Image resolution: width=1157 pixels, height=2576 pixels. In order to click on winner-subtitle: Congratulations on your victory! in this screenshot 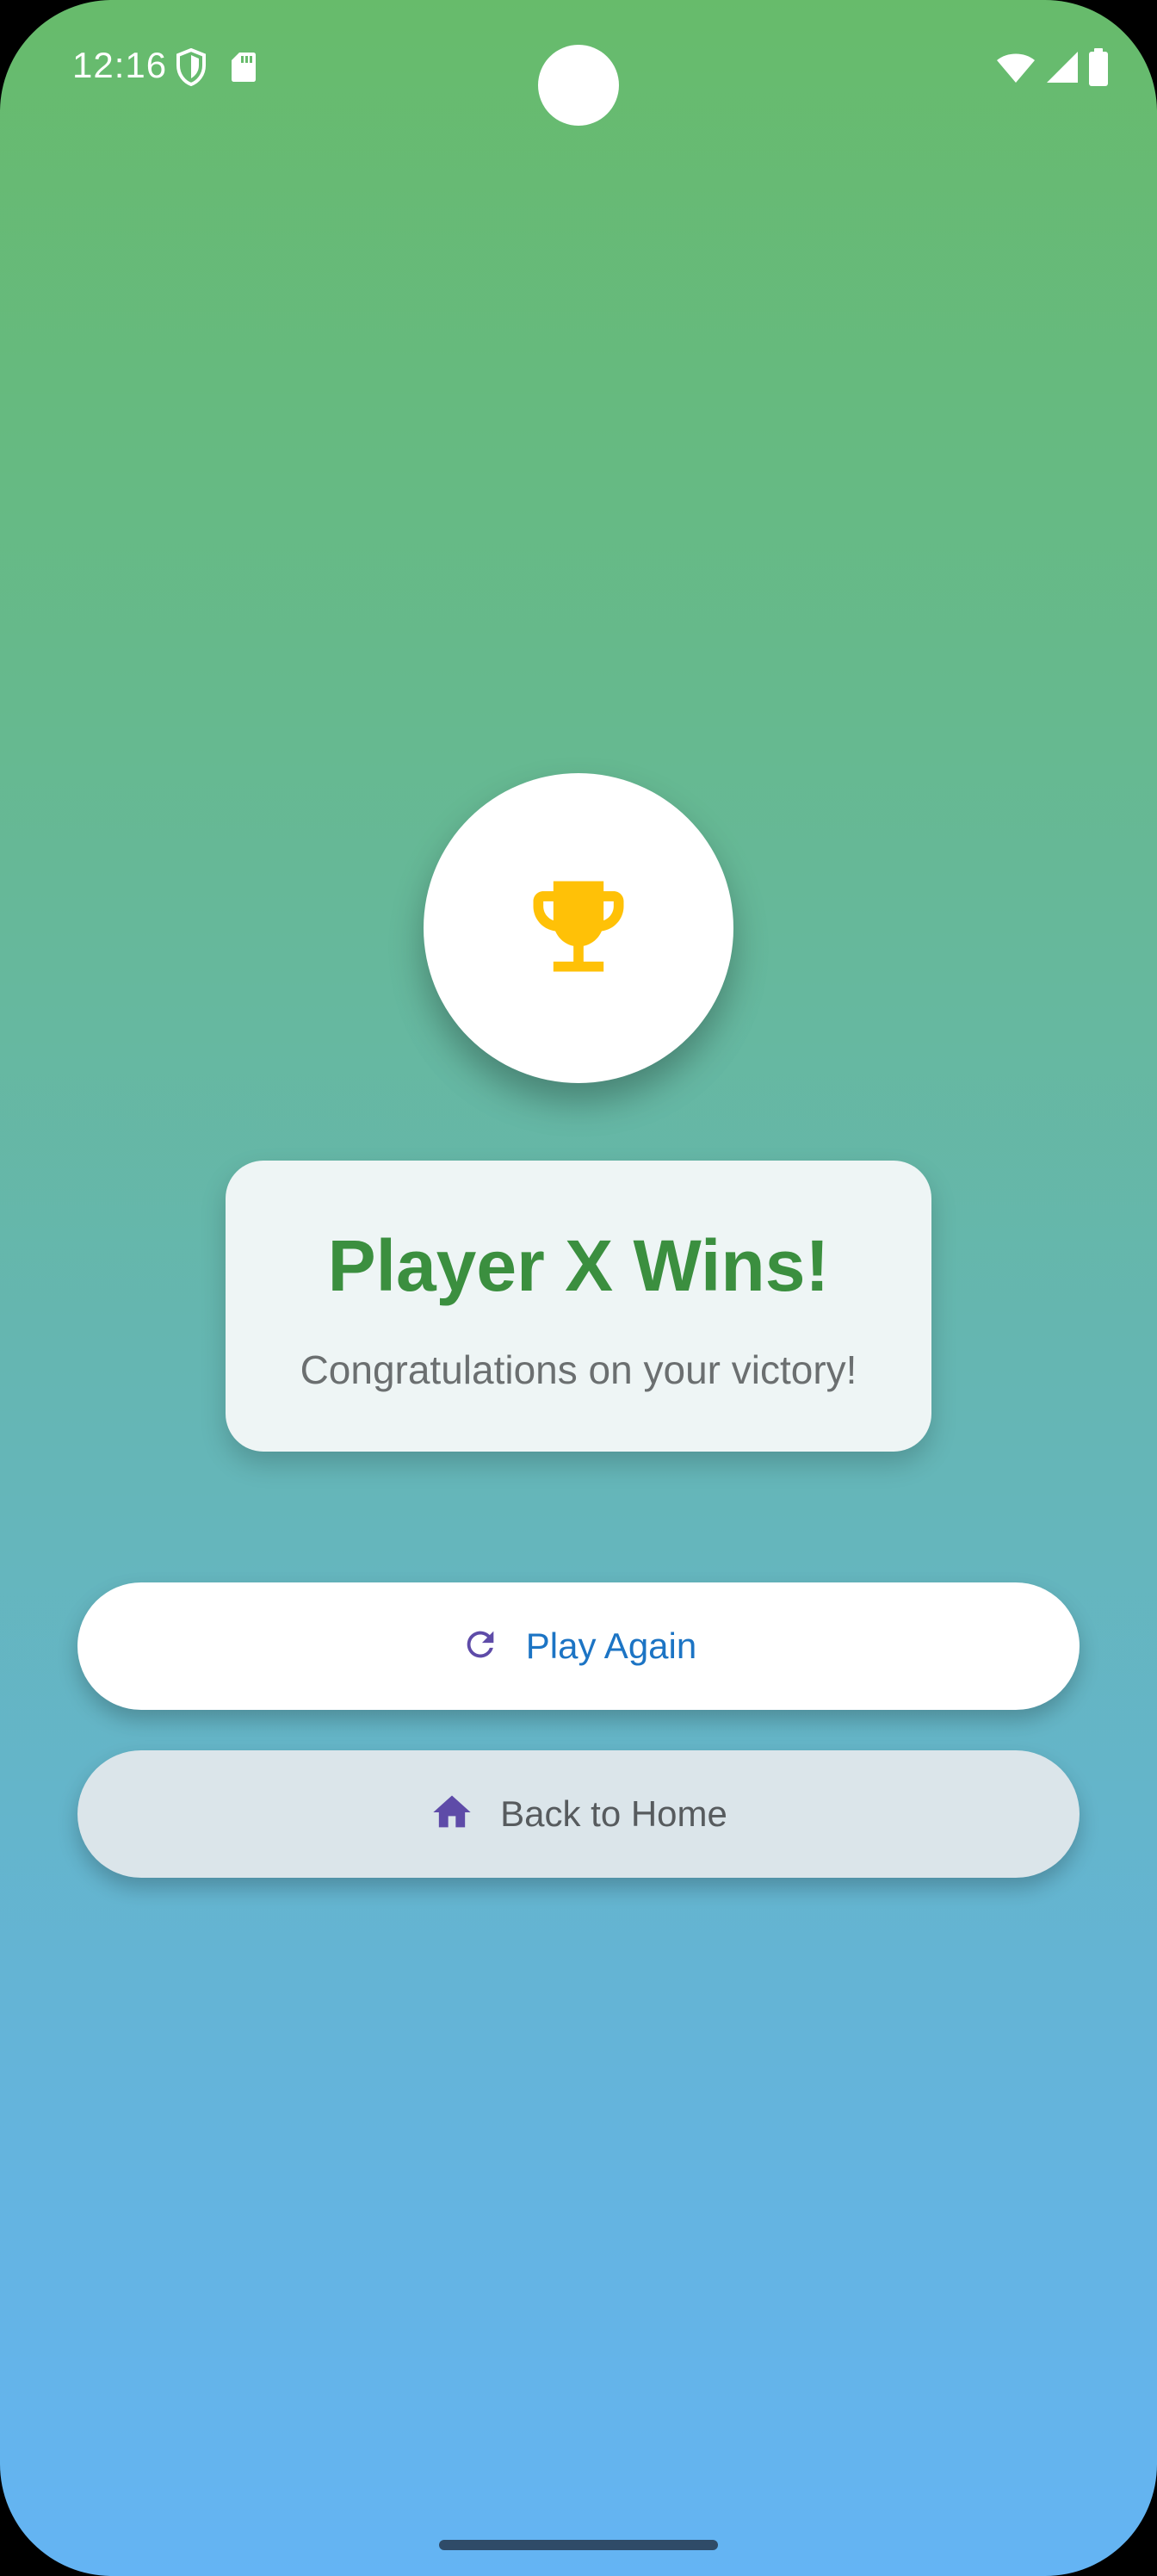, I will do `click(579, 1369)`.